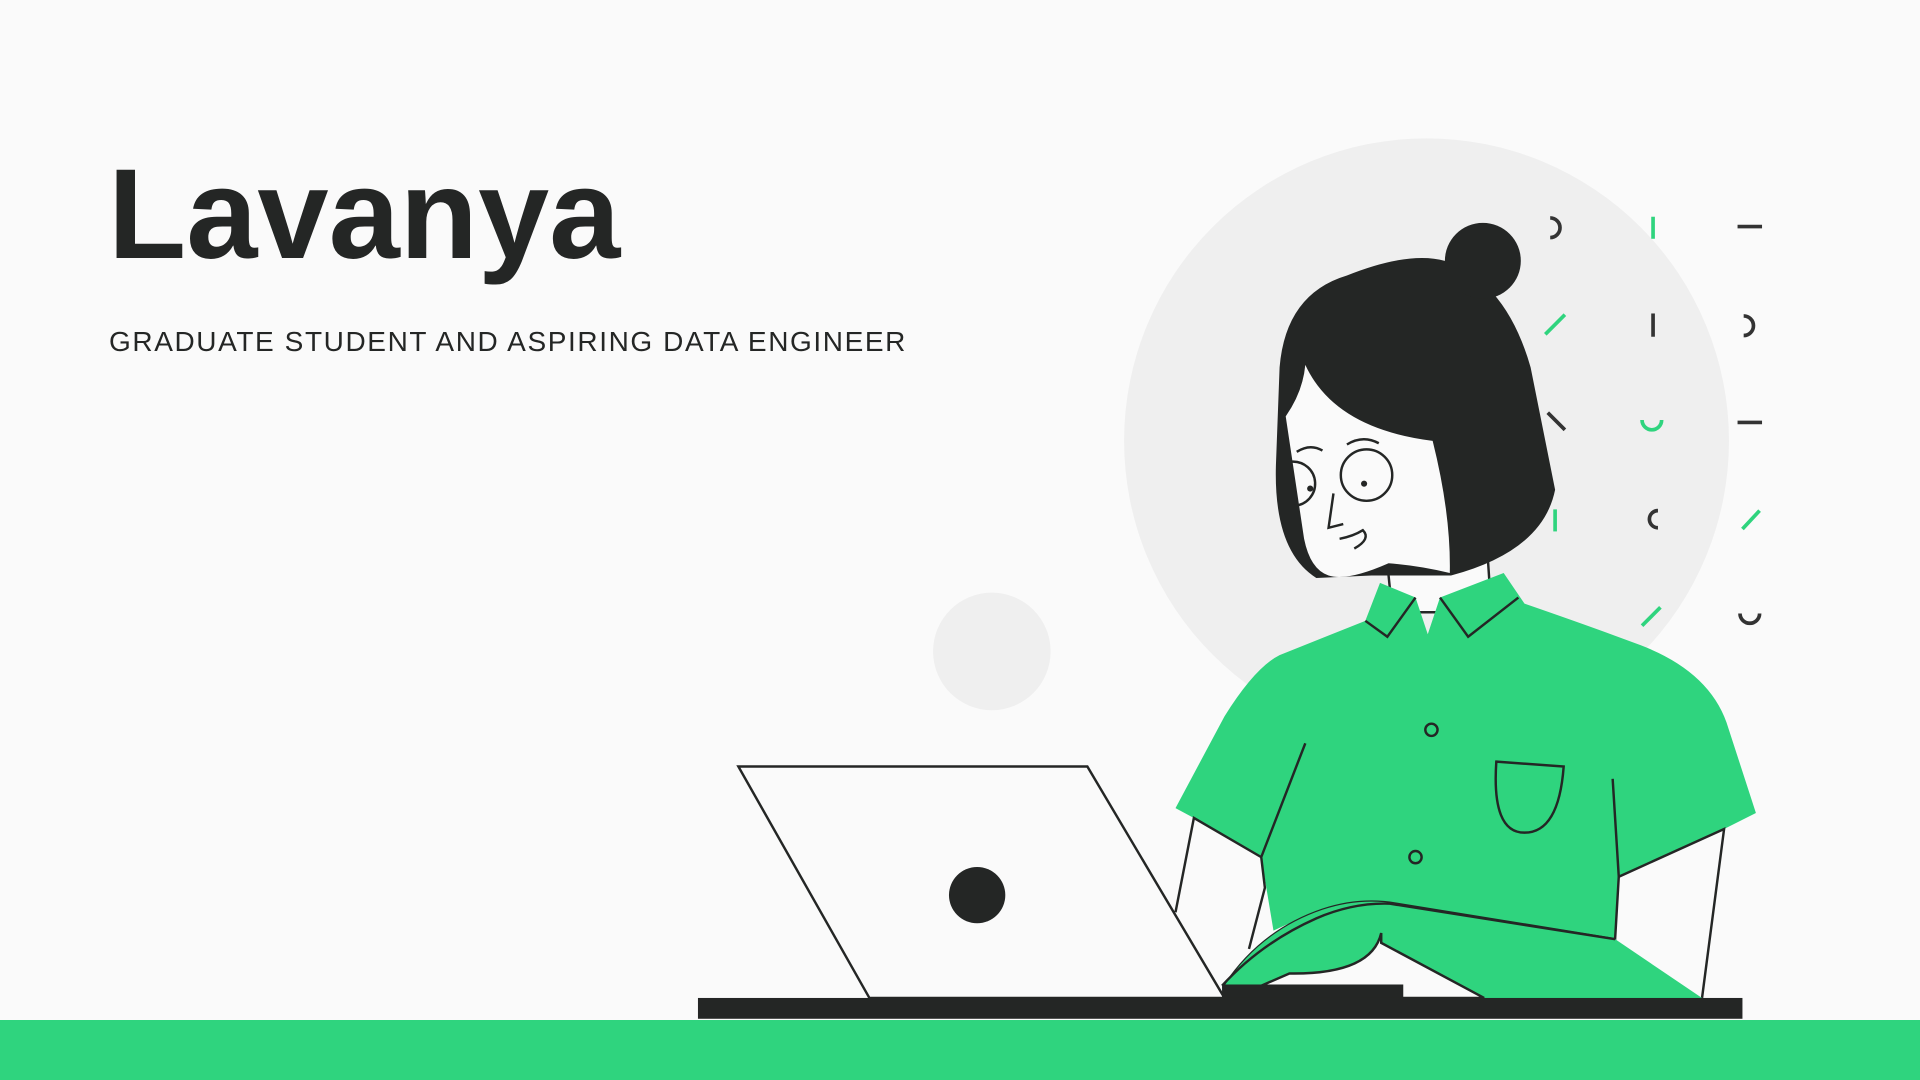 The height and width of the screenshot is (1080, 1920). What do you see at coordinates (960, 1050) in the screenshot?
I see `footer-band` at bounding box center [960, 1050].